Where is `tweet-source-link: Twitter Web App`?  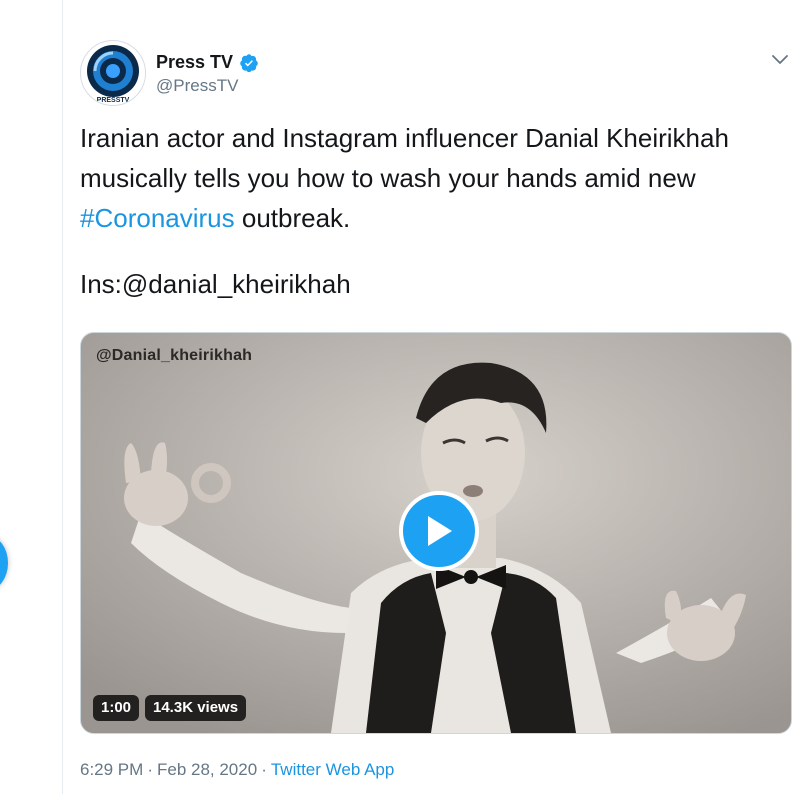
tweet-source-link: Twitter Web App is located at coordinates (332, 770).